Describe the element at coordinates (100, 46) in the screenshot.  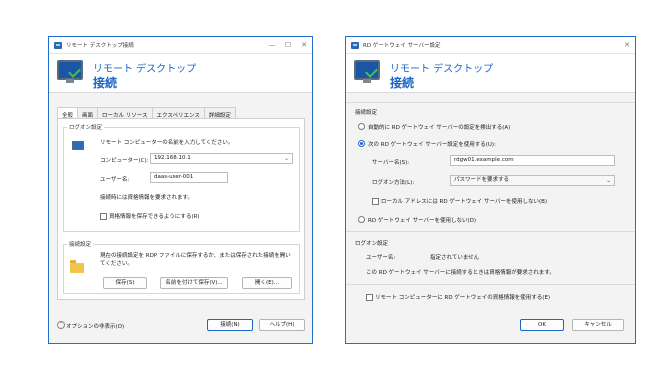
I see `window-title: リモート デスクトップ接続` at that location.